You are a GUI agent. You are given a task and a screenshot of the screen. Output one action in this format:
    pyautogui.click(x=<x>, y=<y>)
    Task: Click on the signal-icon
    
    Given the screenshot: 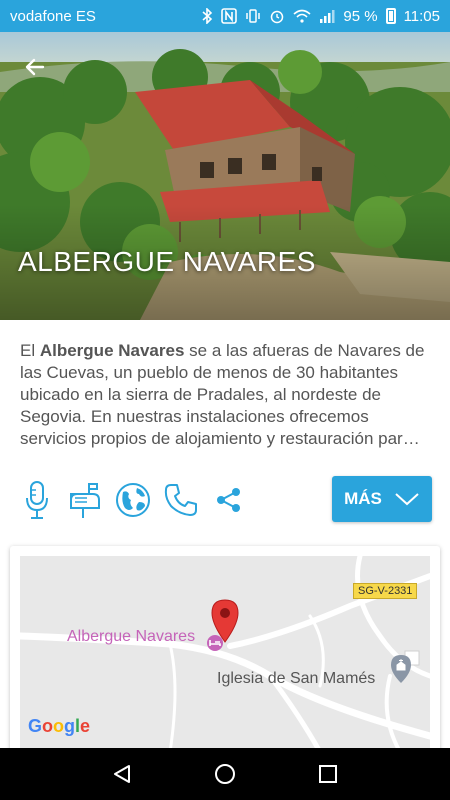 What is the action you would take?
    pyautogui.click(x=327, y=16)
    